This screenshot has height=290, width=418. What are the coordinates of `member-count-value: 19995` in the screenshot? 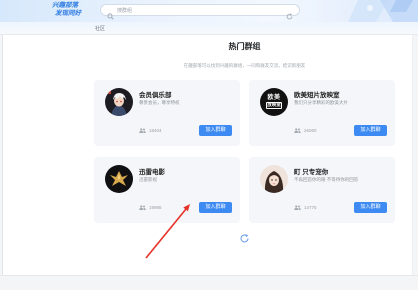 It's located at (155, 207).